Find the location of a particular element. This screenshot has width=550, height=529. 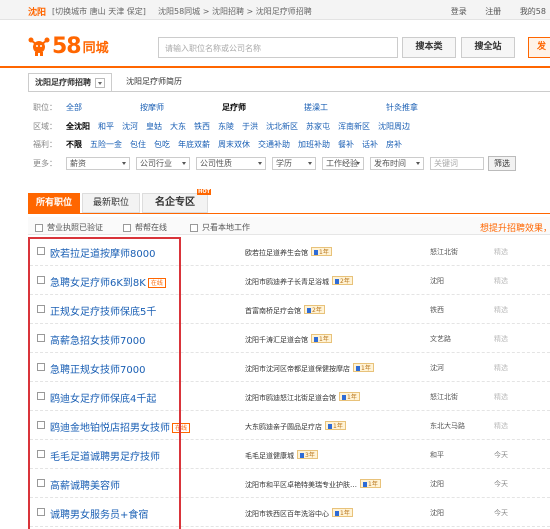

filter-area-item: 于洪 is located at coordinates (250, 126).